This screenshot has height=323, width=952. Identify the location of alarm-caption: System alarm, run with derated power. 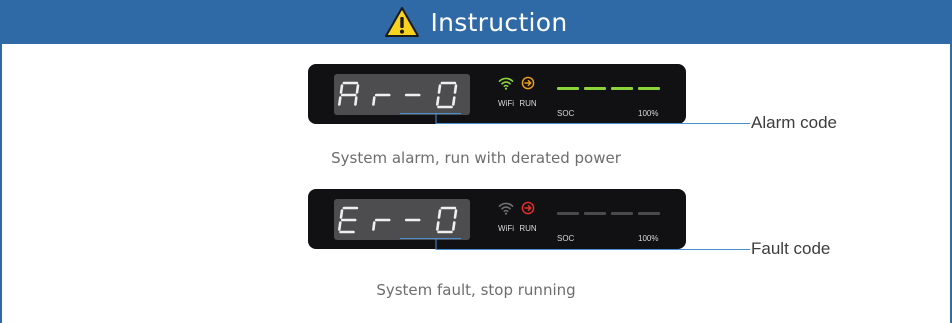
(476, 158).